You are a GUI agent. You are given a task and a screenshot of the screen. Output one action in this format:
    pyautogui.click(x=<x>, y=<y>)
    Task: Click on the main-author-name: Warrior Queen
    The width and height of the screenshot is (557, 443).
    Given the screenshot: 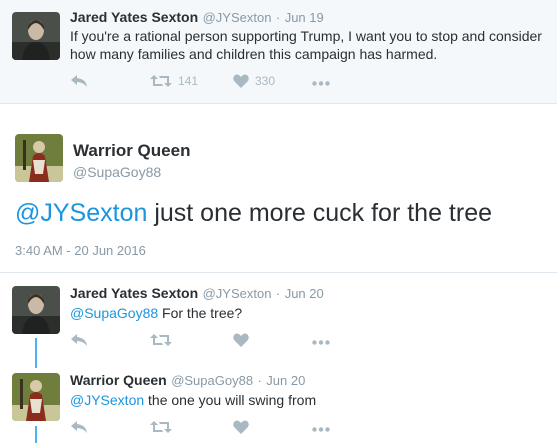 What is the action you would take?
    pyautogui.click(x=131, y=151)
    